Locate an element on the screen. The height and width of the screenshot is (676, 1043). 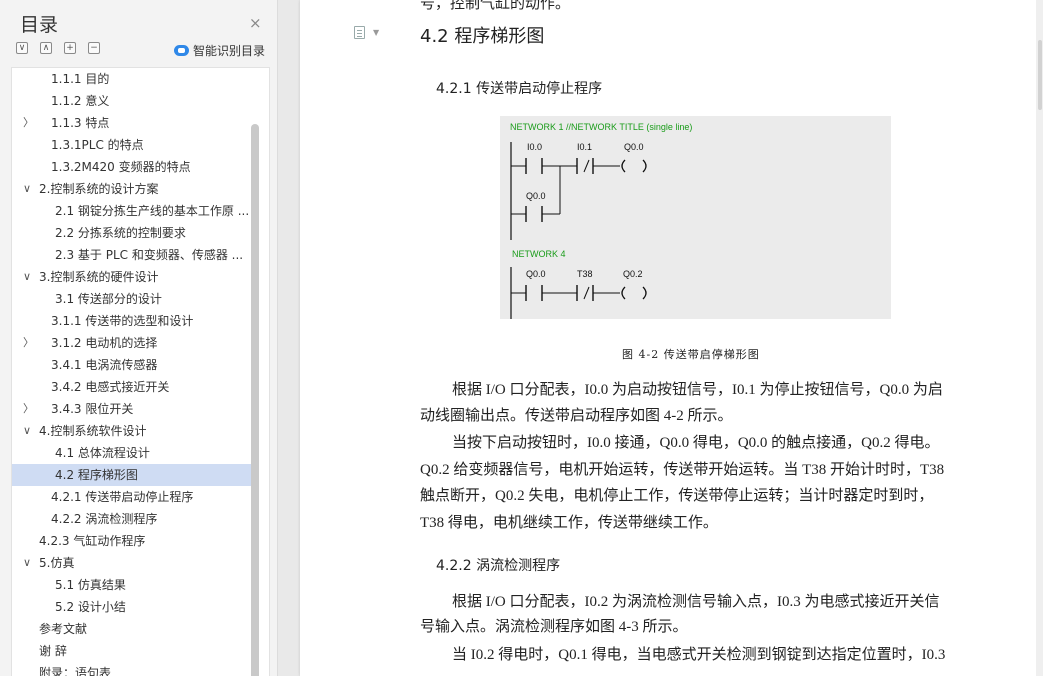
toc-item: 3.4.1 电涡流传感器 is located at coordinates (132, 365).